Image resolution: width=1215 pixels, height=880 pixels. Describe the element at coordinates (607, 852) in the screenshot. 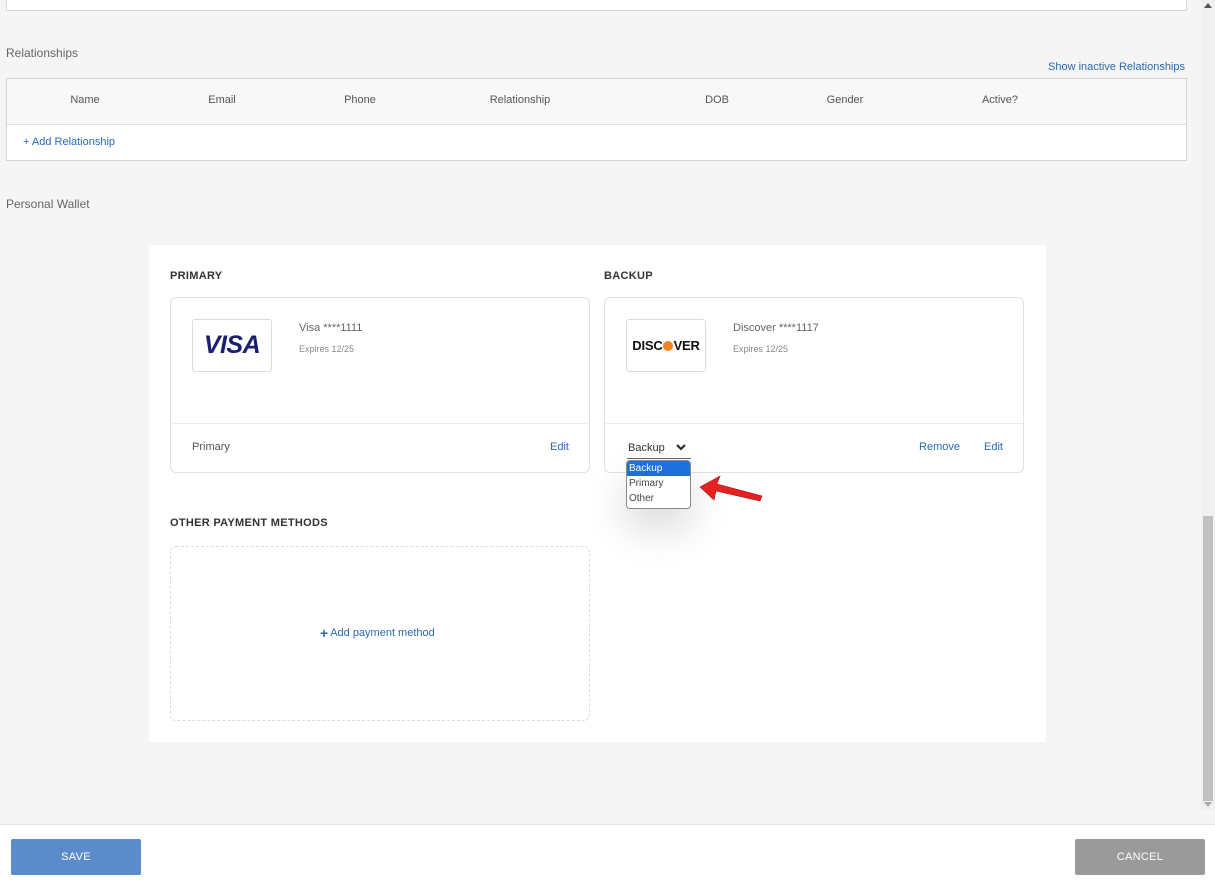

I see `action-bar: SAVE CANCEL` at that location.